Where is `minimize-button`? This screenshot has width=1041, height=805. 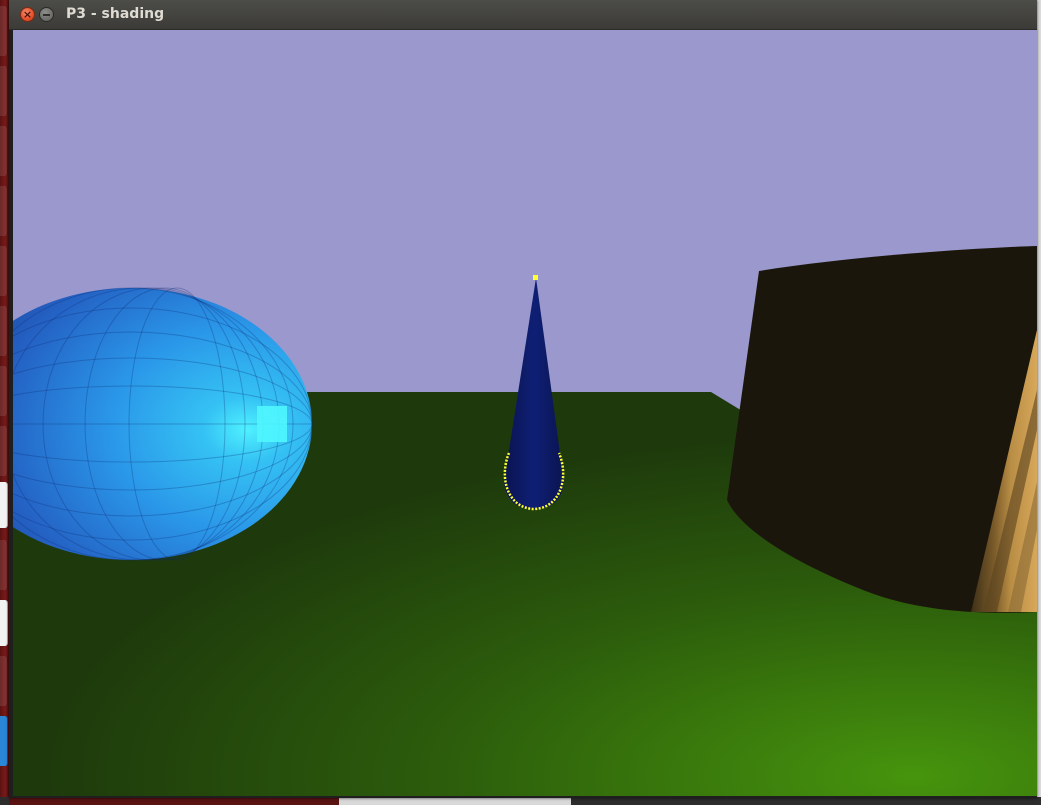
minimize-button is located at coordinates (46, 14).